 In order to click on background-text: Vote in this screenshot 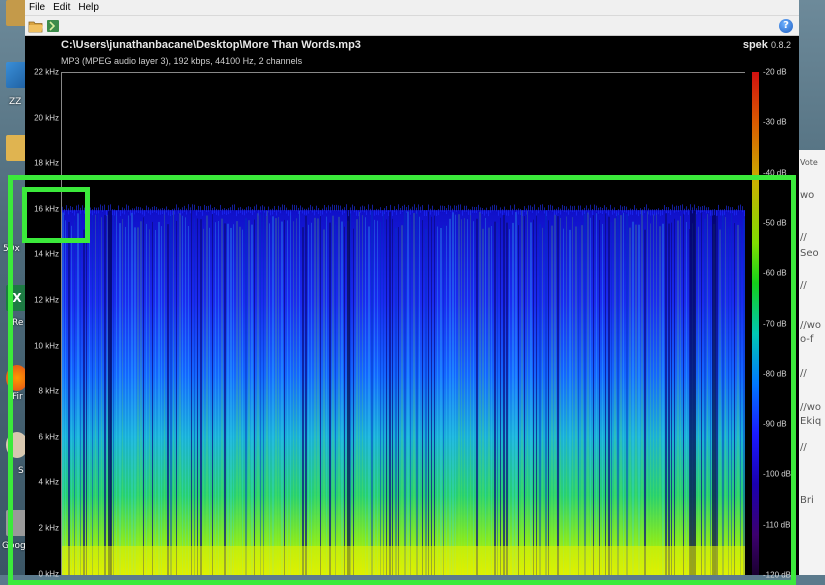, I will do `click(809, 162)`.